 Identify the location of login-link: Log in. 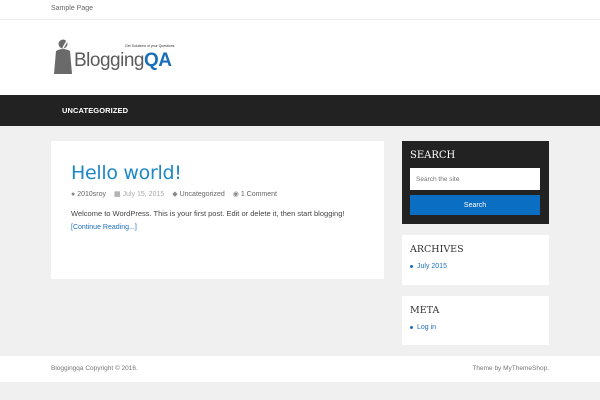
(423, 327).